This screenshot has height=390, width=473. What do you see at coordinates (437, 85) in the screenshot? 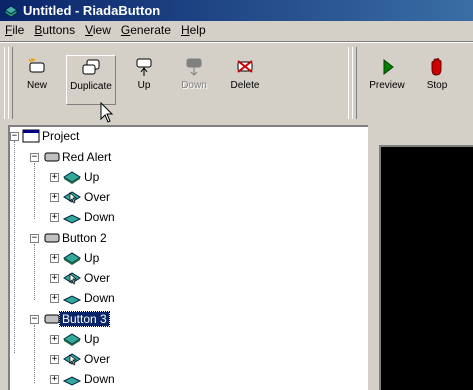
I see `stop-label: Stop` at bounding box center [437, 85].